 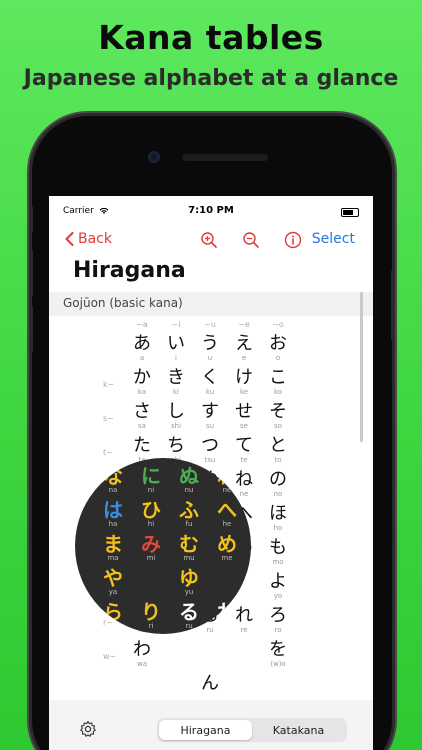 What do you see at coordinates (227, 626) in the screenshot?
I see `magnified-romaji-label: re` at bounding box center [227, 626].